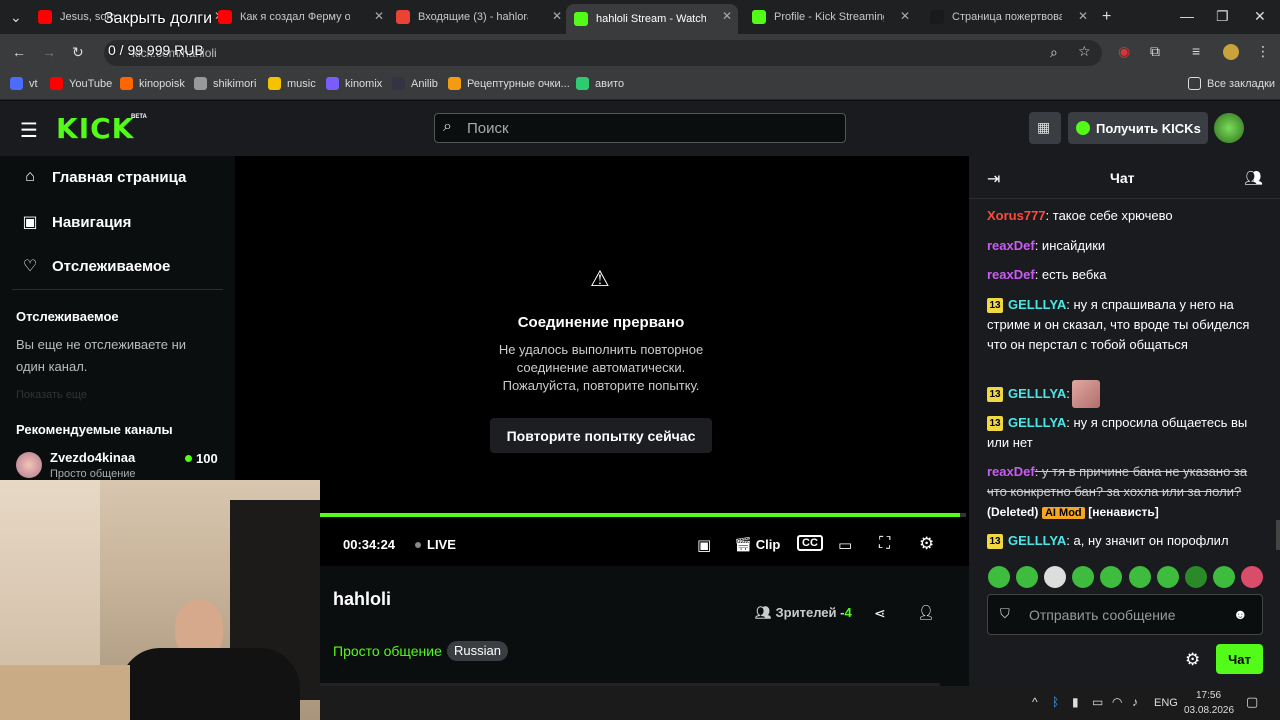 Image resolution: width=1280 pixels, height=720 pixels. Describe the element at coordinates (1260, 16) in the screenshot. I see `close-window-button: ✕` at that location.